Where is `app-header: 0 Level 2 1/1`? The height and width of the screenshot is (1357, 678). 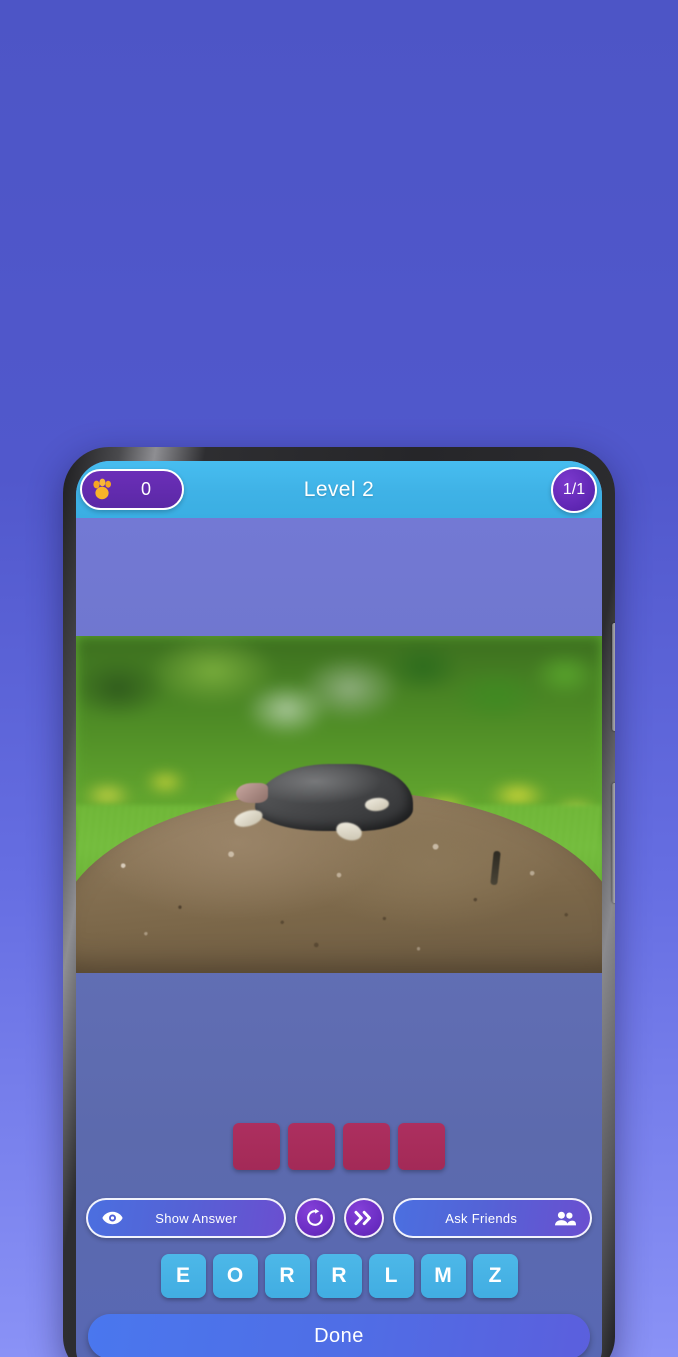
app-header: 0 Level 2 1/1 is located at coordinates (339, 489).